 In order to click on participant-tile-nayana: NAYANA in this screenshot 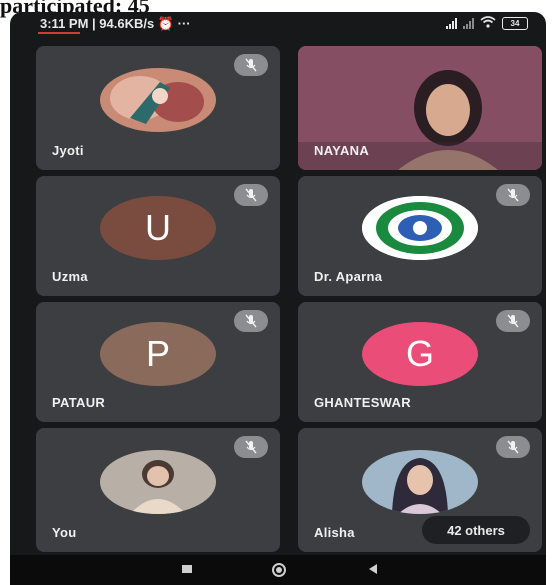, I will do `click(420, 108)`.